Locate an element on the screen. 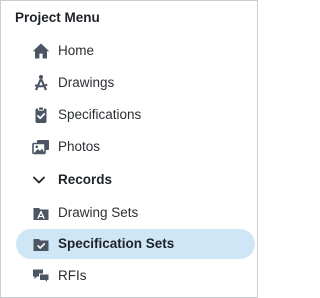 The height and width of the screenshot is (298, 320). menu-item-drawing-sets: Drawing Sets is located at coordinates (129, 213).